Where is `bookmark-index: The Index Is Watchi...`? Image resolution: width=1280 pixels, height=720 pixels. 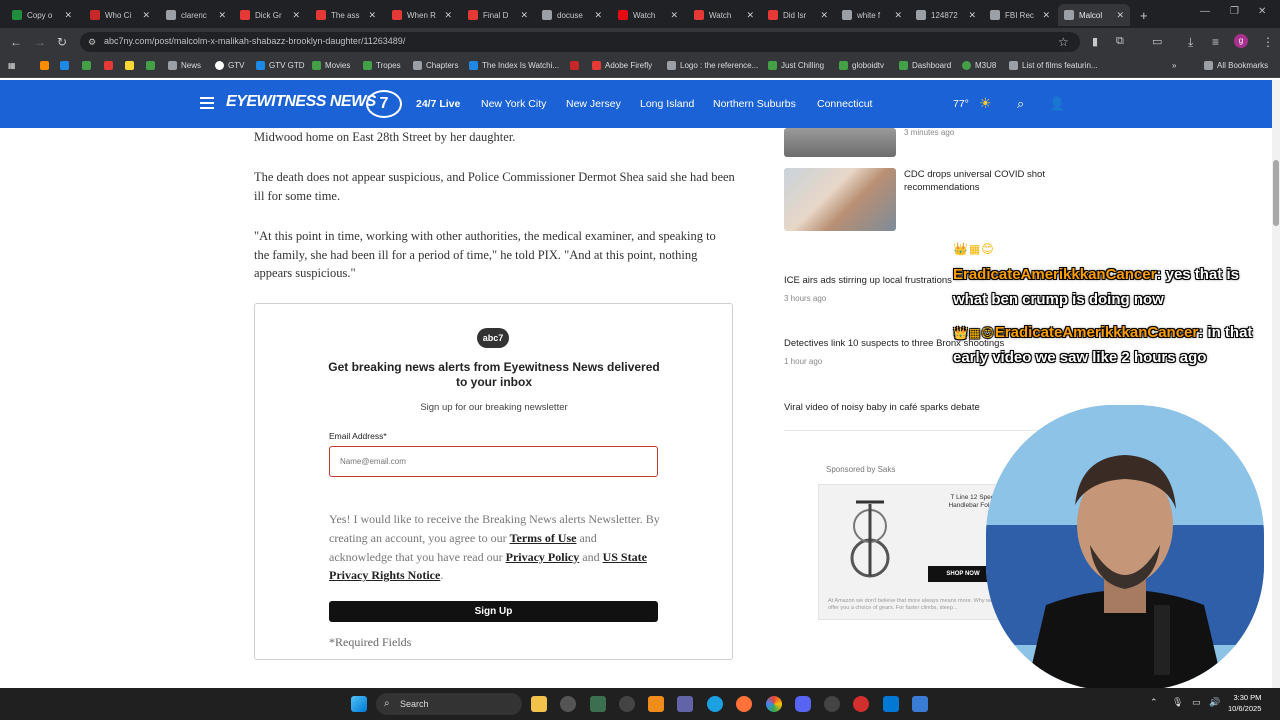
bookmark-index: The Index Is Watchi... is located at coordinates (514, 65).